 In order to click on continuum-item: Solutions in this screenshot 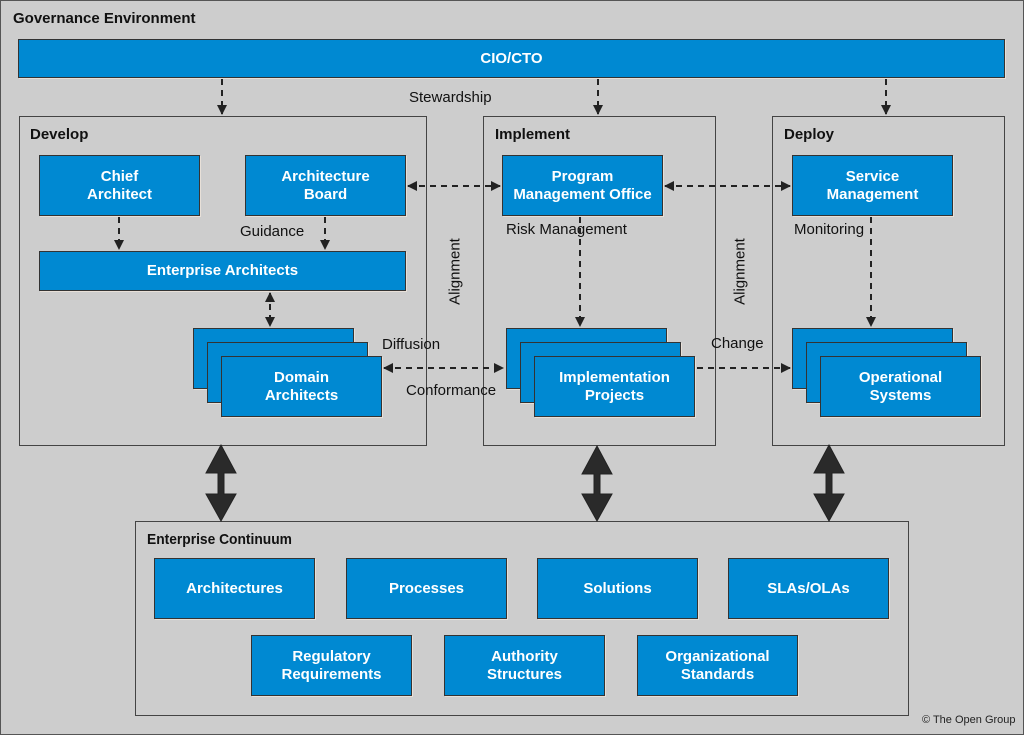, I will do `click(617, 588)`.